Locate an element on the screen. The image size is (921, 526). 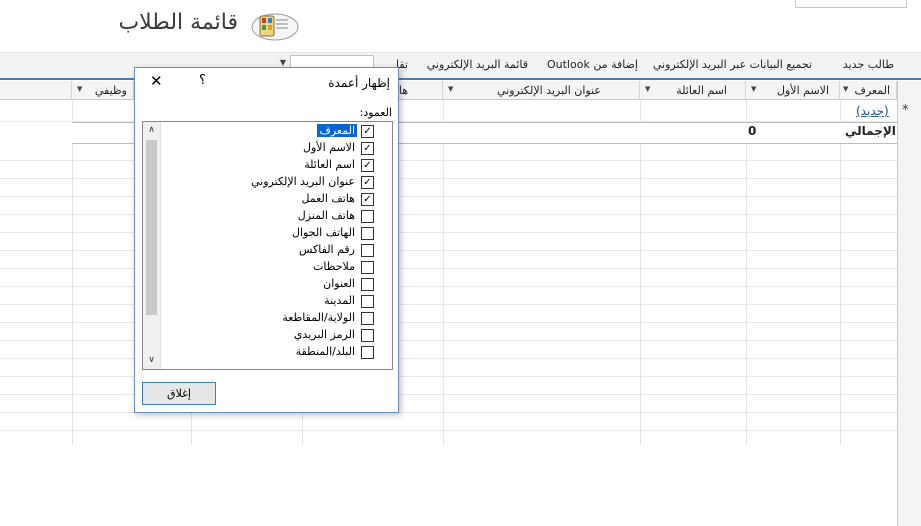
column-item-label: هاتف المنزل is located at coordinates (326, 215).